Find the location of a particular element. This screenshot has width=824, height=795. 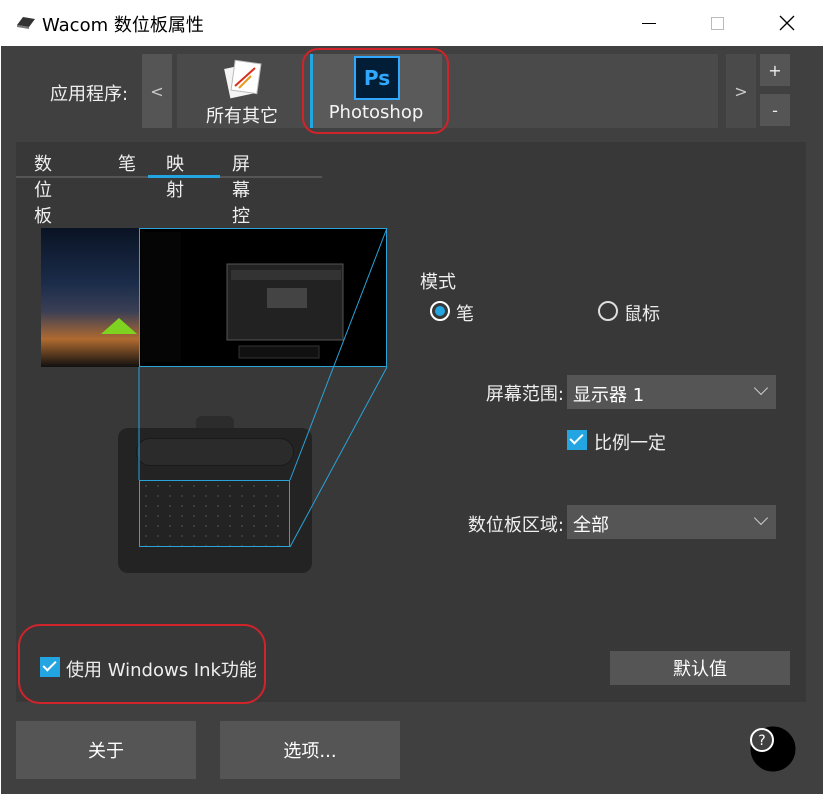

apps-next-button: > is located at coordinates (741, 91).